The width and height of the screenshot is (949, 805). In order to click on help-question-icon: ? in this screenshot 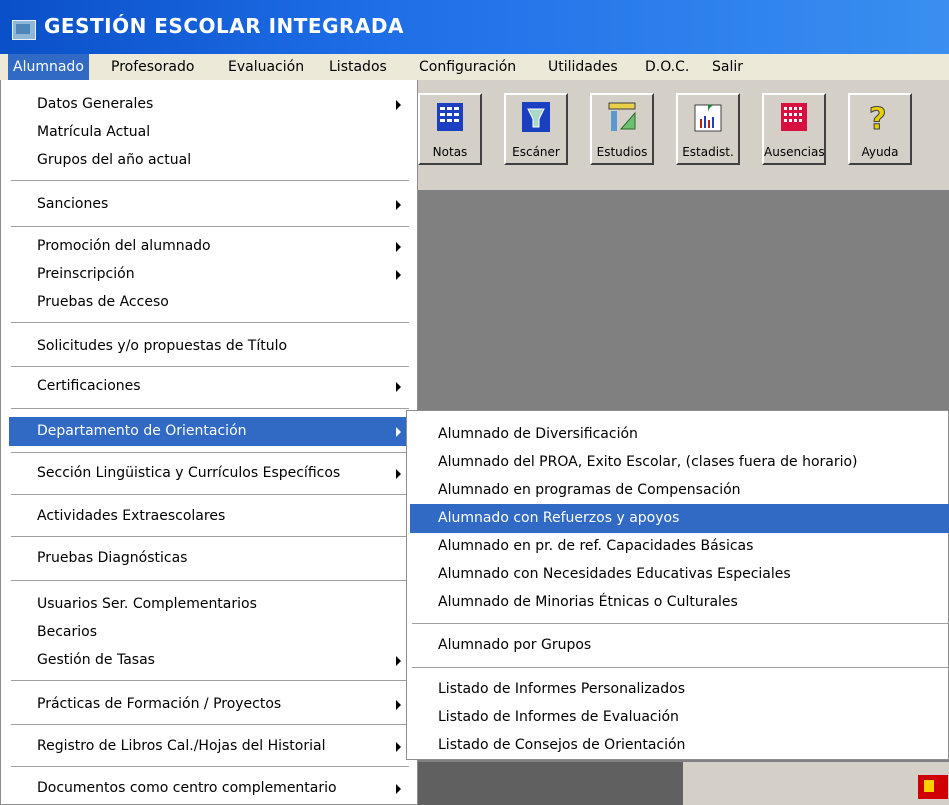, I will do `click(880, 119)`.